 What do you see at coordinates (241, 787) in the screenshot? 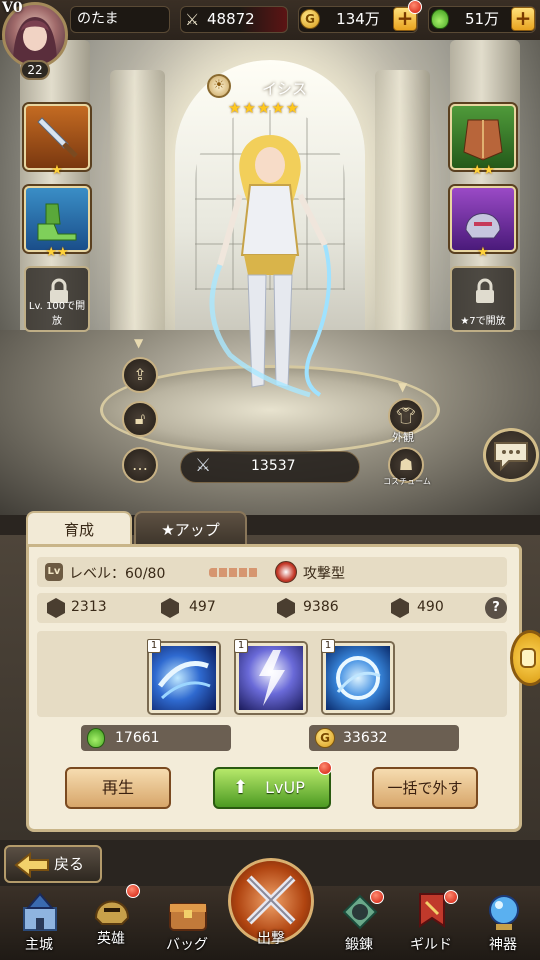
I see `arrow-up-icon: ⬆` at bounding box center [241, 787].